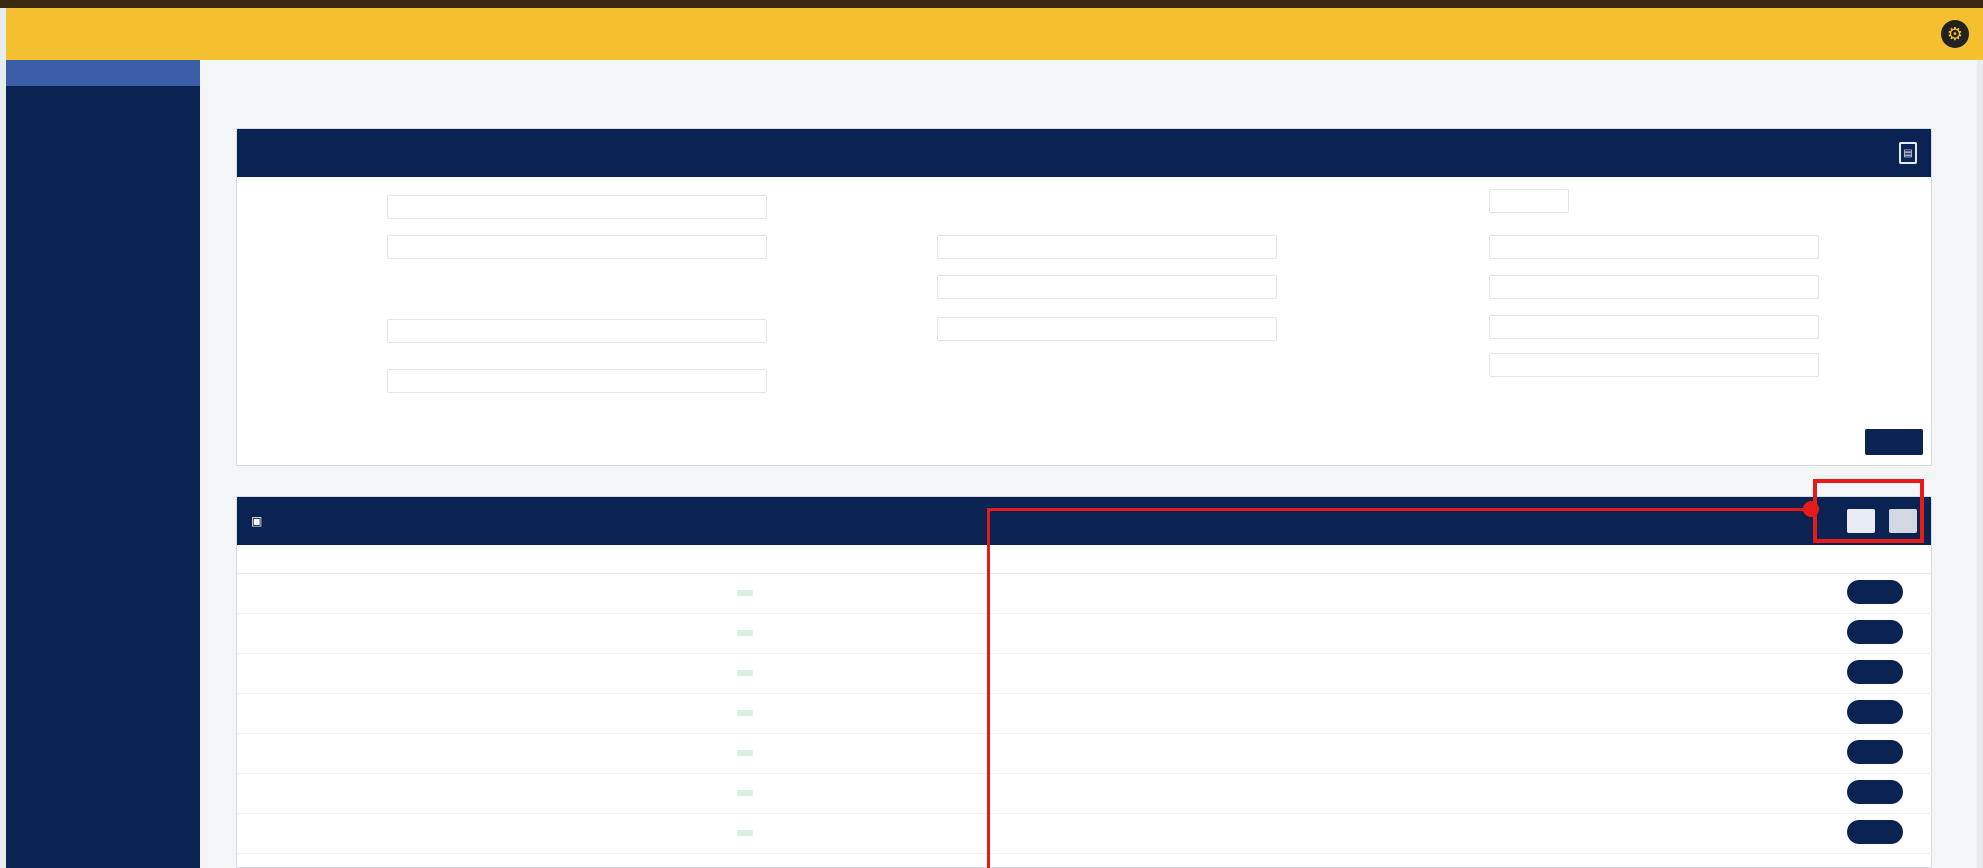  Describe the element at coordinates (1400, 509) in the screenshot. I see `highlight-connector` at that location.